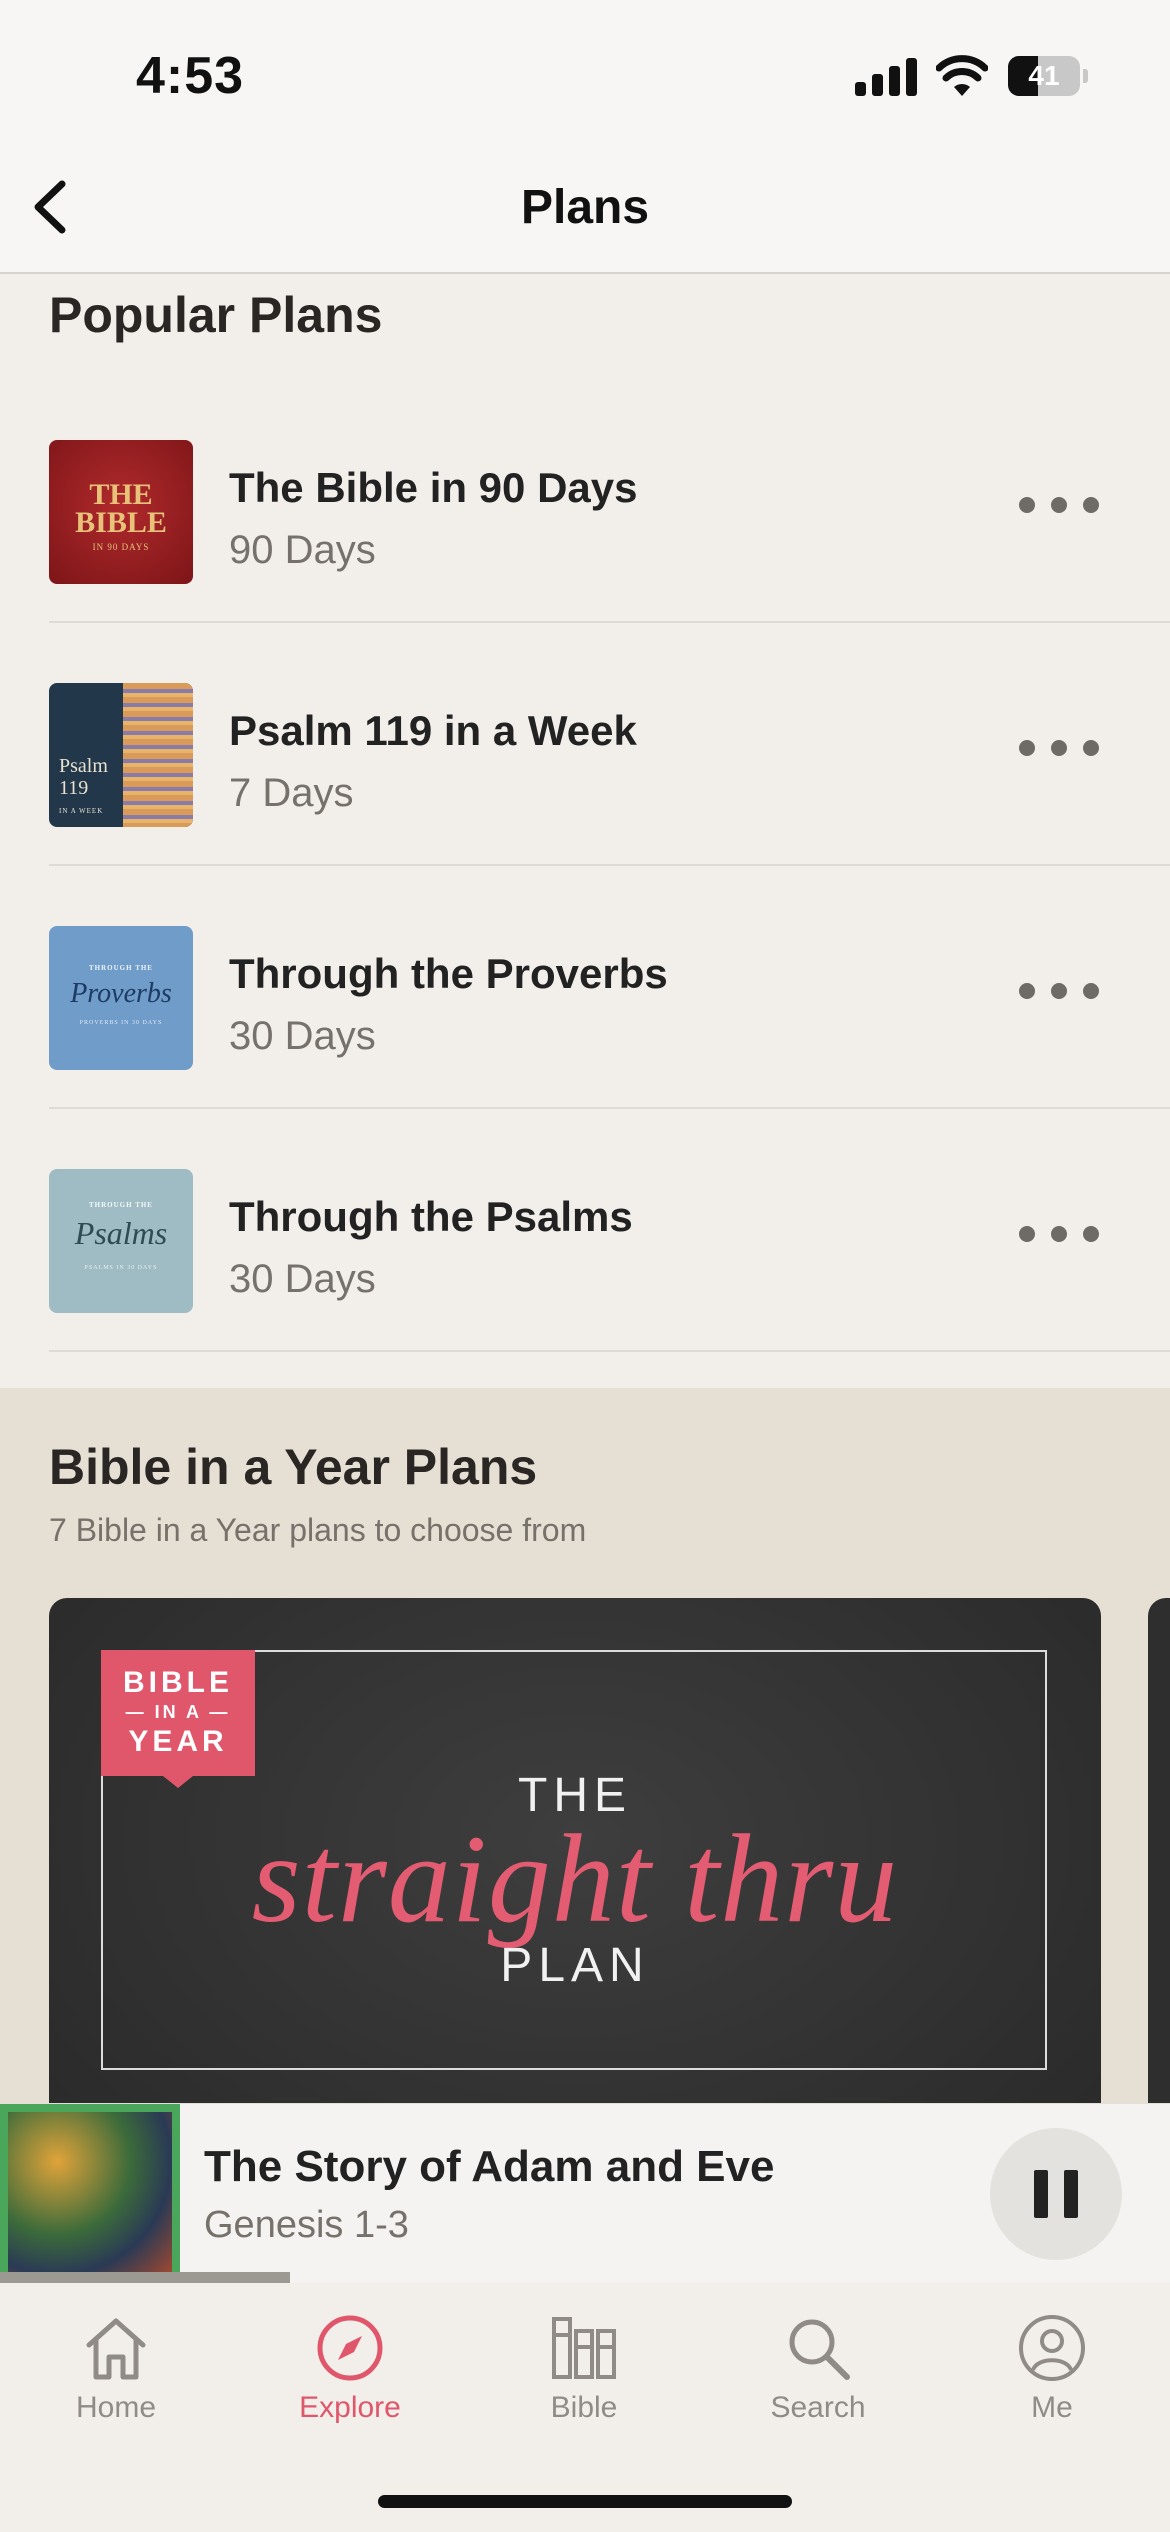  Describe the element at coordinates (291, 793) in the screenshot. I see `plan-duration: 7 Days` at that location.